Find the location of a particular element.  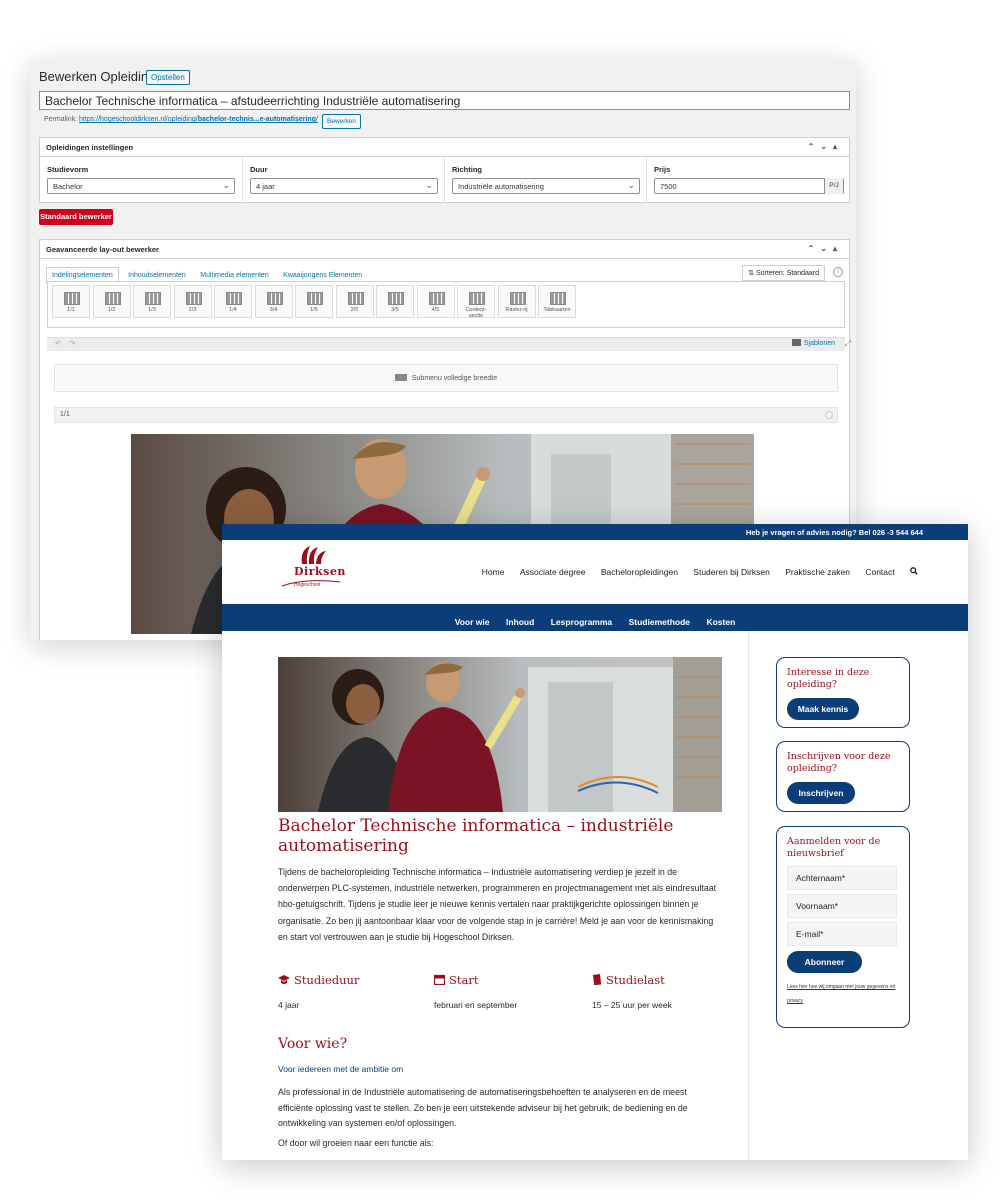

layout-element-tile: Raster-rij is located at coordinates (516, 301).